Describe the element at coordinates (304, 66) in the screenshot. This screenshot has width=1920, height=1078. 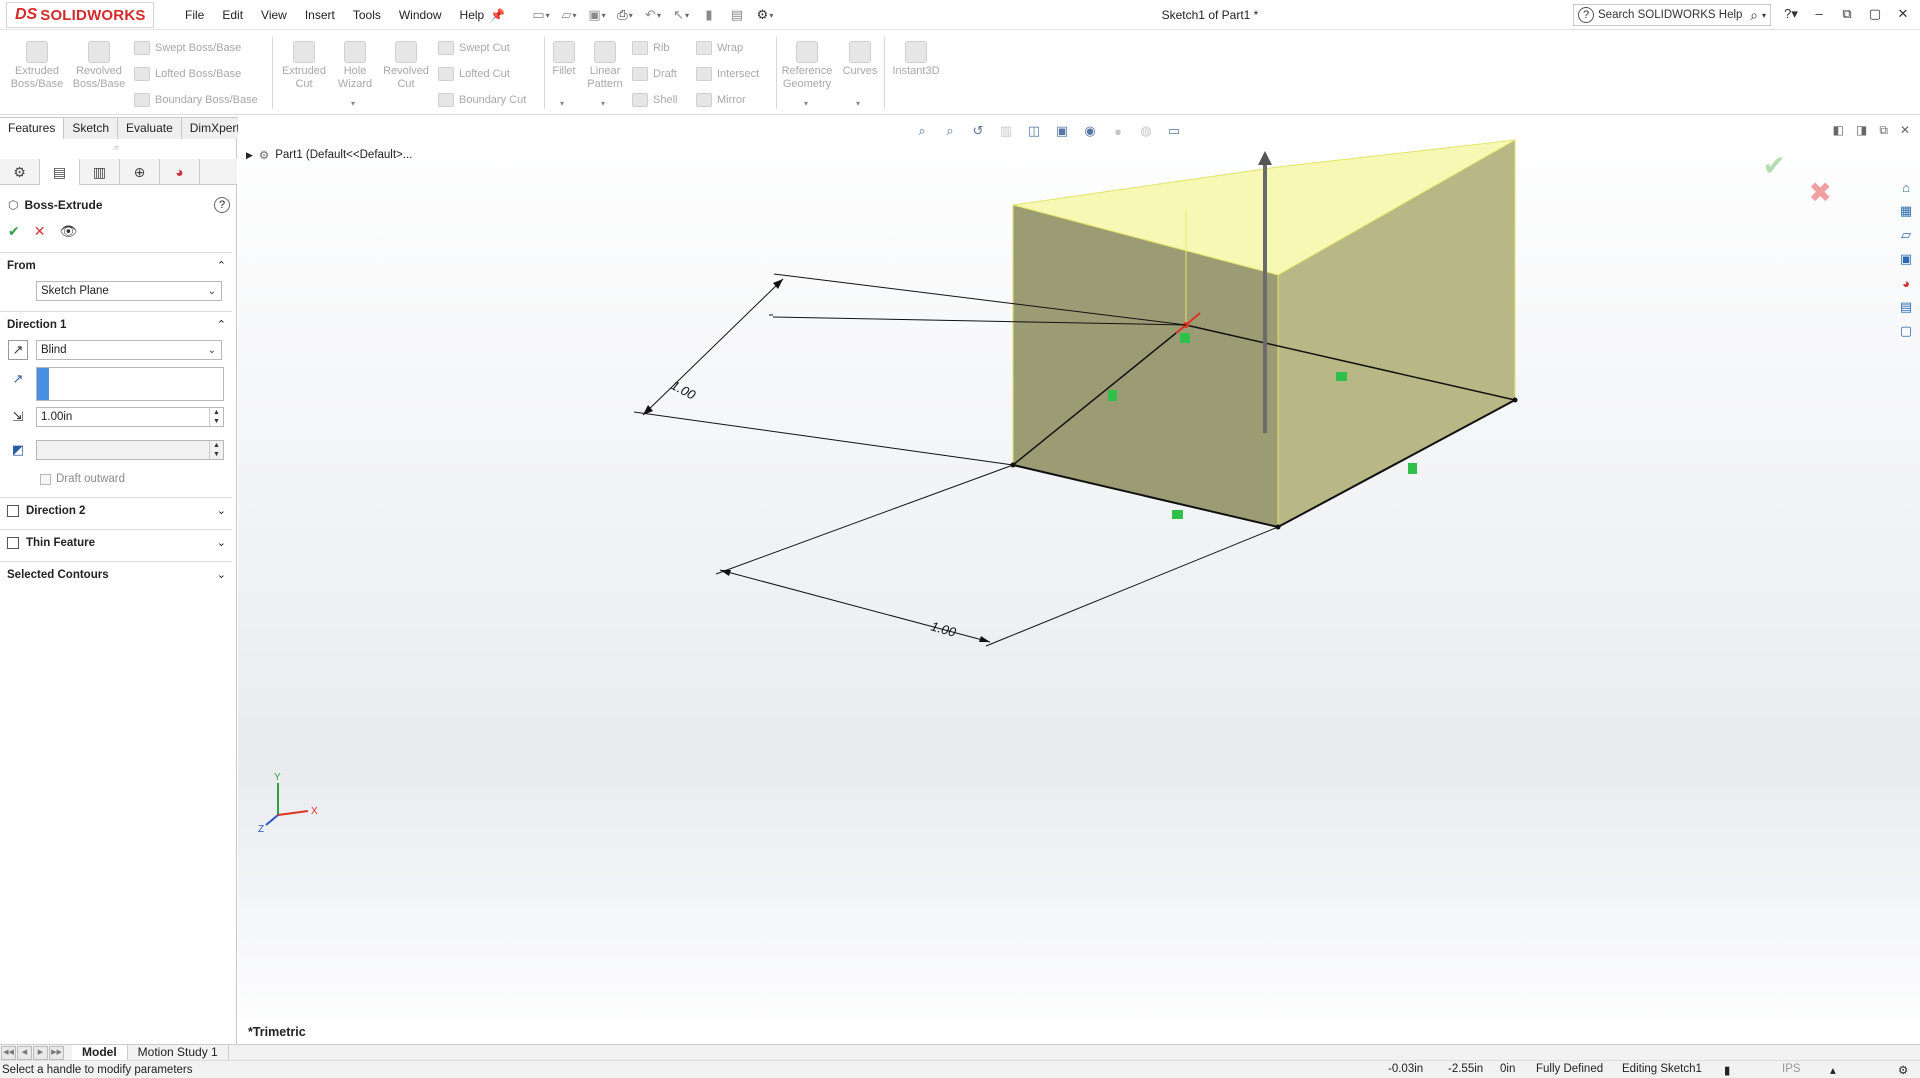
I see `extruded-cut-button: Extruded Cut` at that location.